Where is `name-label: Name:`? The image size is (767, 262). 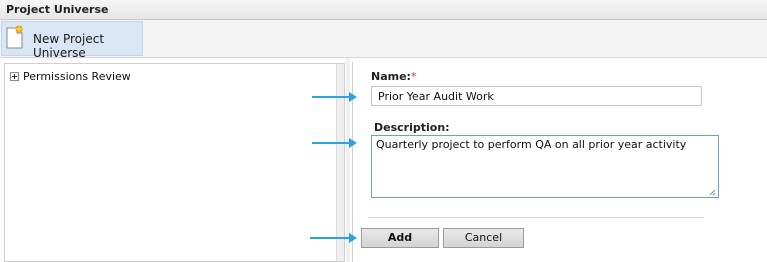 name-label: Name: is located at coordinates (391, 76).